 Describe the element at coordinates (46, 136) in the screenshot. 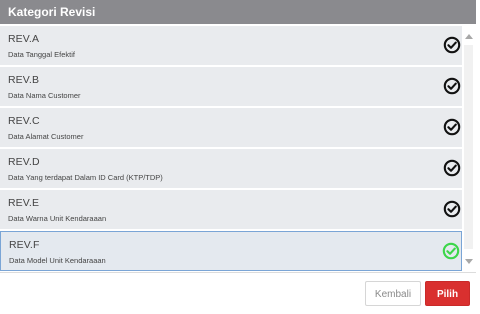

I see `item-description: Data Alamat Customer` at that location.